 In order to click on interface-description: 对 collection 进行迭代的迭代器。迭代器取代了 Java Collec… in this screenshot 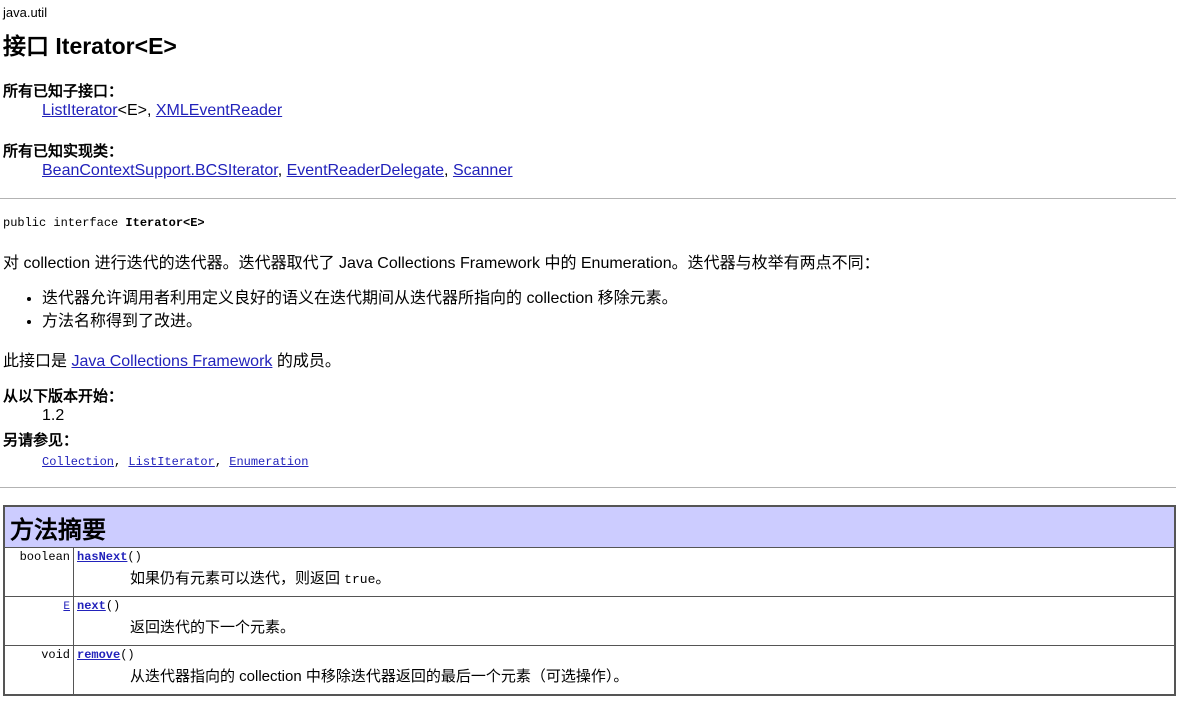, I will do `click(441, 263)`.